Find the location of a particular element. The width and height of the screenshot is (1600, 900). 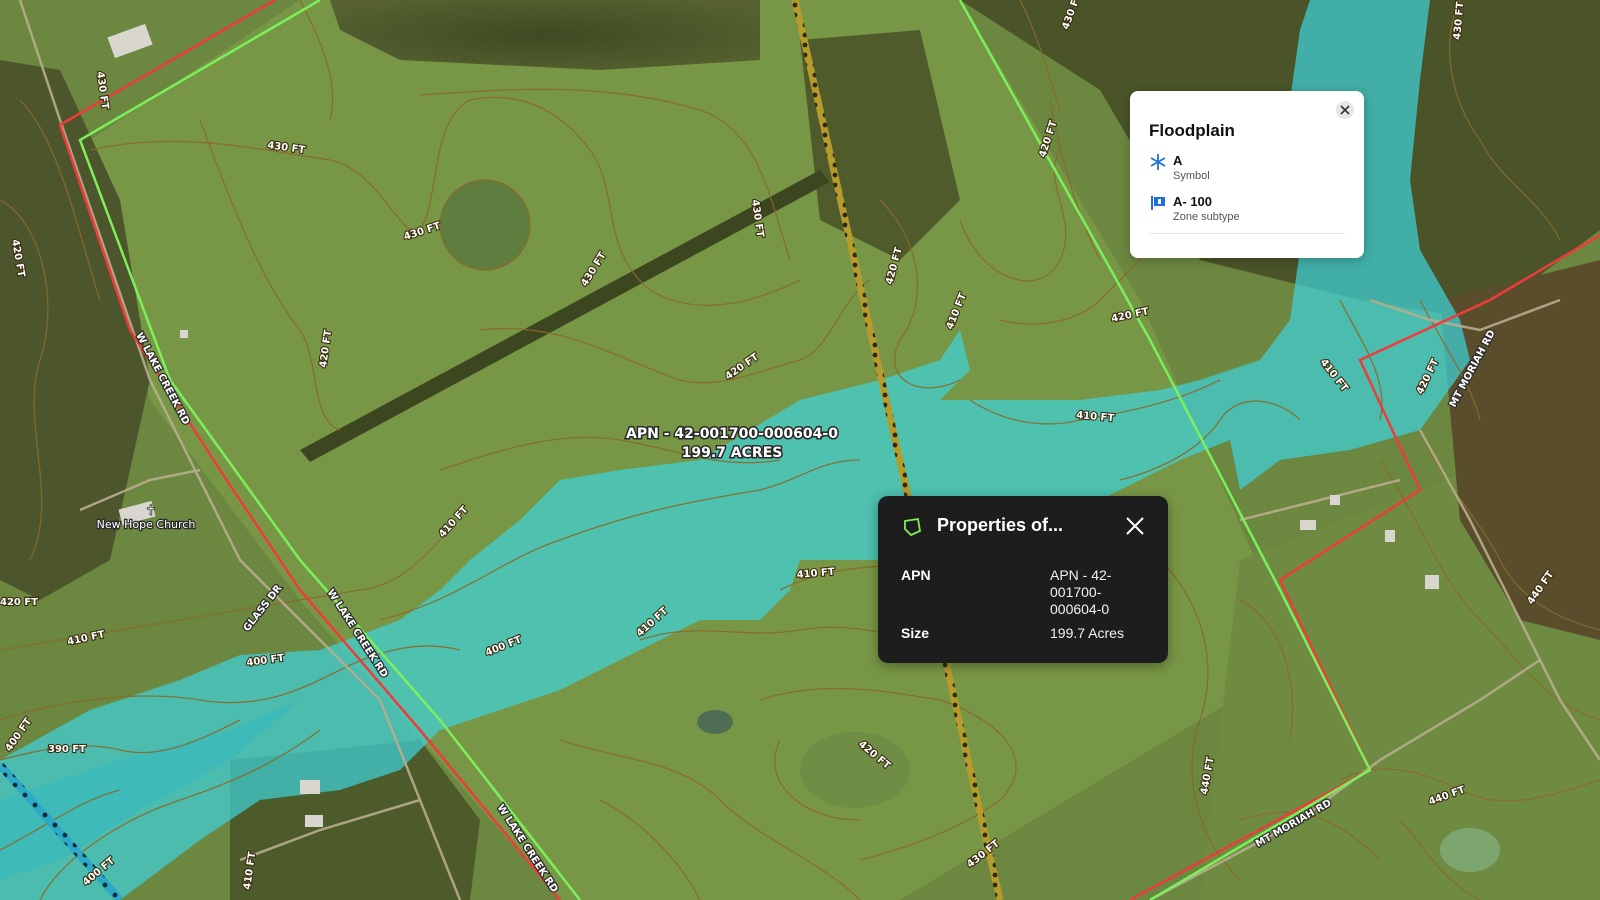

symbol-label: Symbol is located at coordinates (1191, 176).